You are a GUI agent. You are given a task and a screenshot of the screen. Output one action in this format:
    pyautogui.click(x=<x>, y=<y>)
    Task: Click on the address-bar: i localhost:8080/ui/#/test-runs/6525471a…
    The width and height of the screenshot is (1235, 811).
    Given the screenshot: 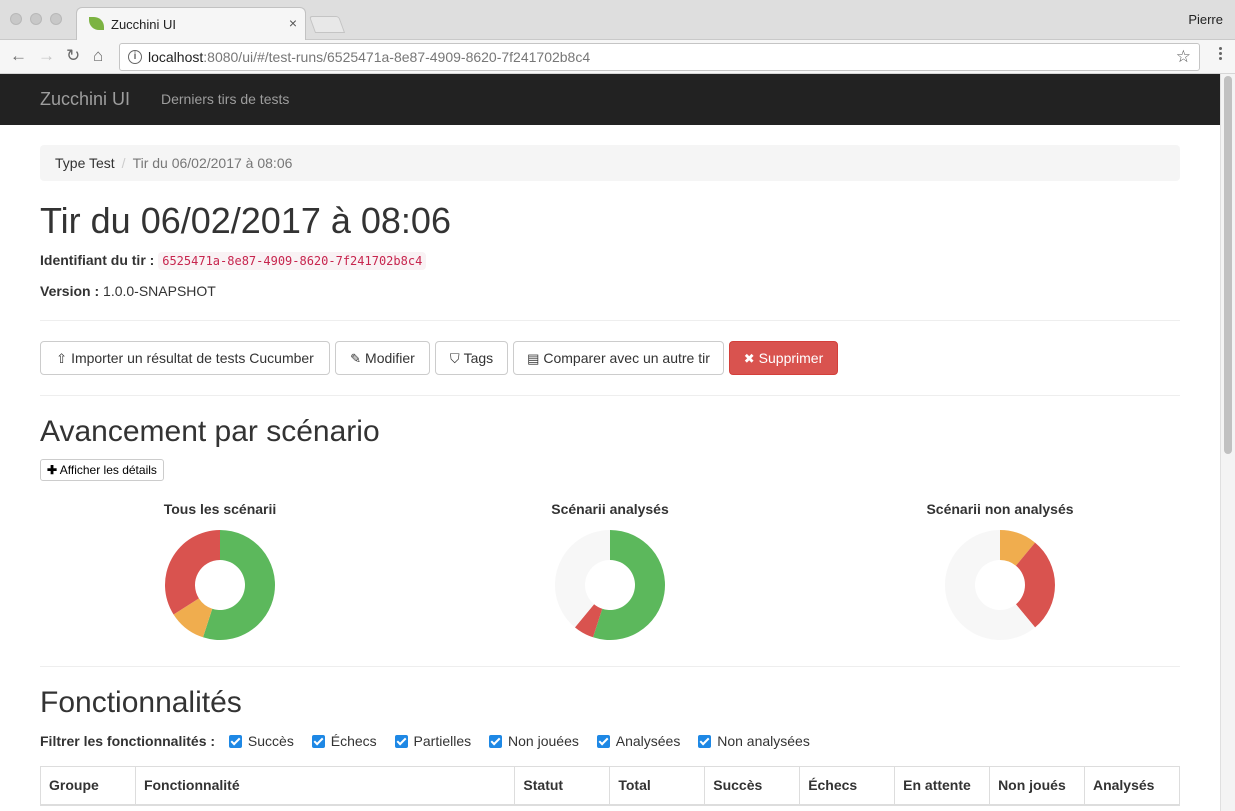 What is the action you would take?
    pyautogui.click(x=659, y=57)
    